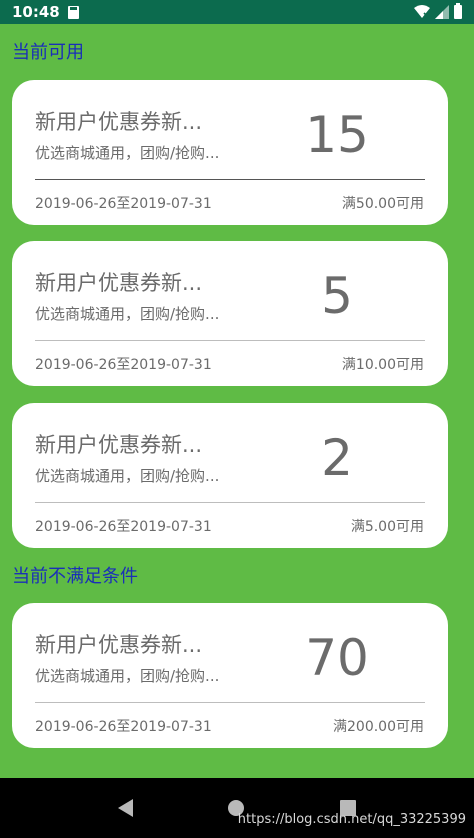  I want to click on signal-icon, so click(442, 12).